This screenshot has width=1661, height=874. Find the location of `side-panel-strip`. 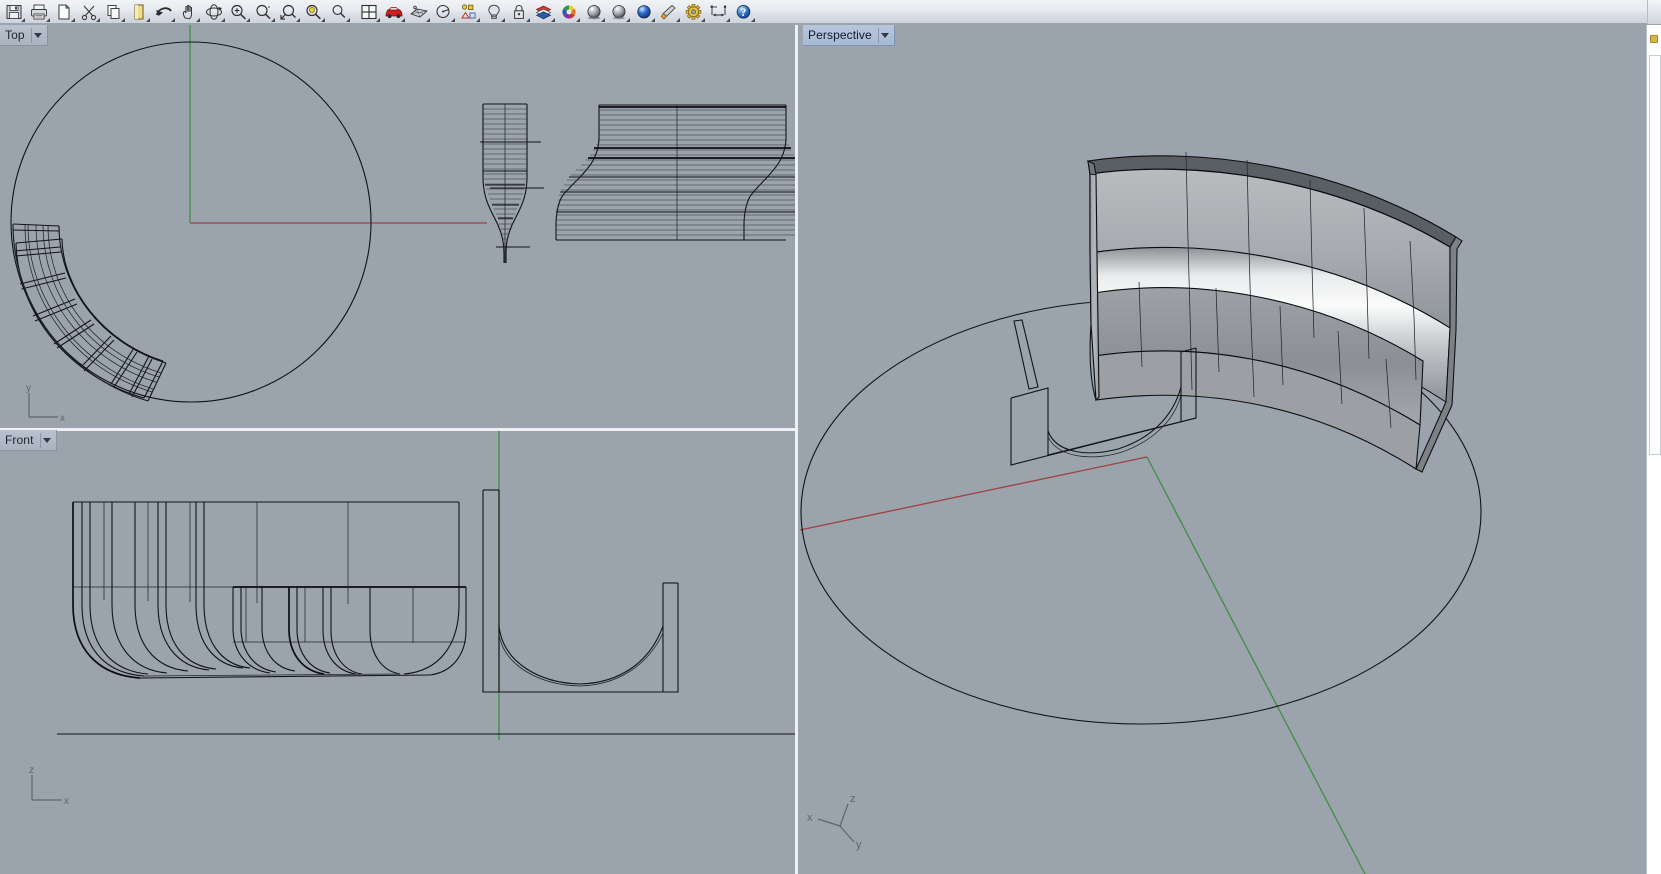

side-panel-strip is located at coordinates (1655, 255).